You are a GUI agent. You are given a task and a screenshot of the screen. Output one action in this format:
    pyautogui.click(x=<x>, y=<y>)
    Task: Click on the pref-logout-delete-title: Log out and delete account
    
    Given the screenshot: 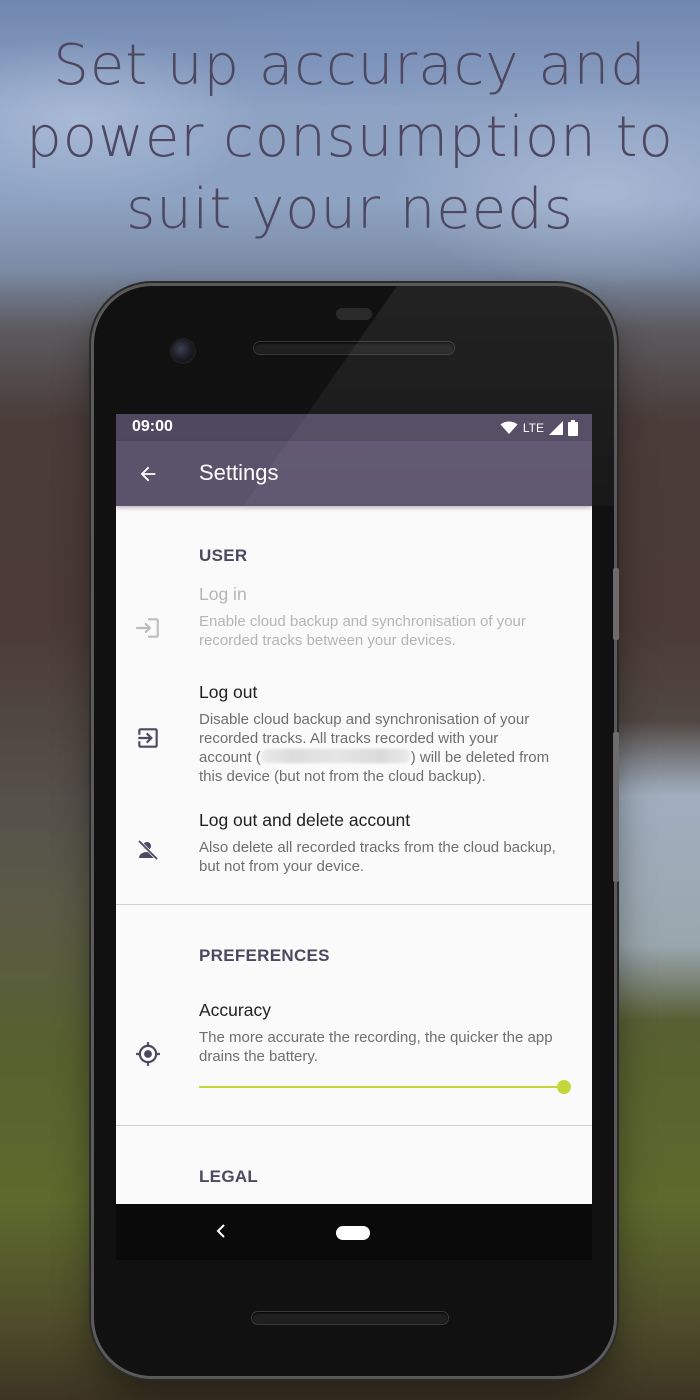 What is the action you would take?
    pyautogui.click(x=305, y=820)
    